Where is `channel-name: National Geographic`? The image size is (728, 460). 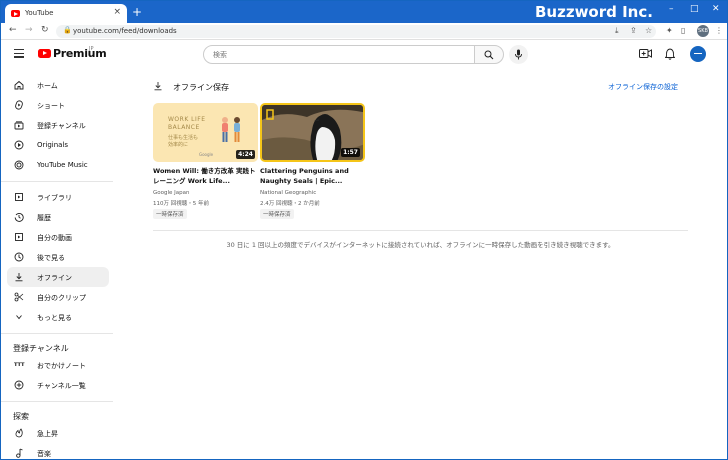
channel-name: National Geographic is located at coordinates (288, 193).